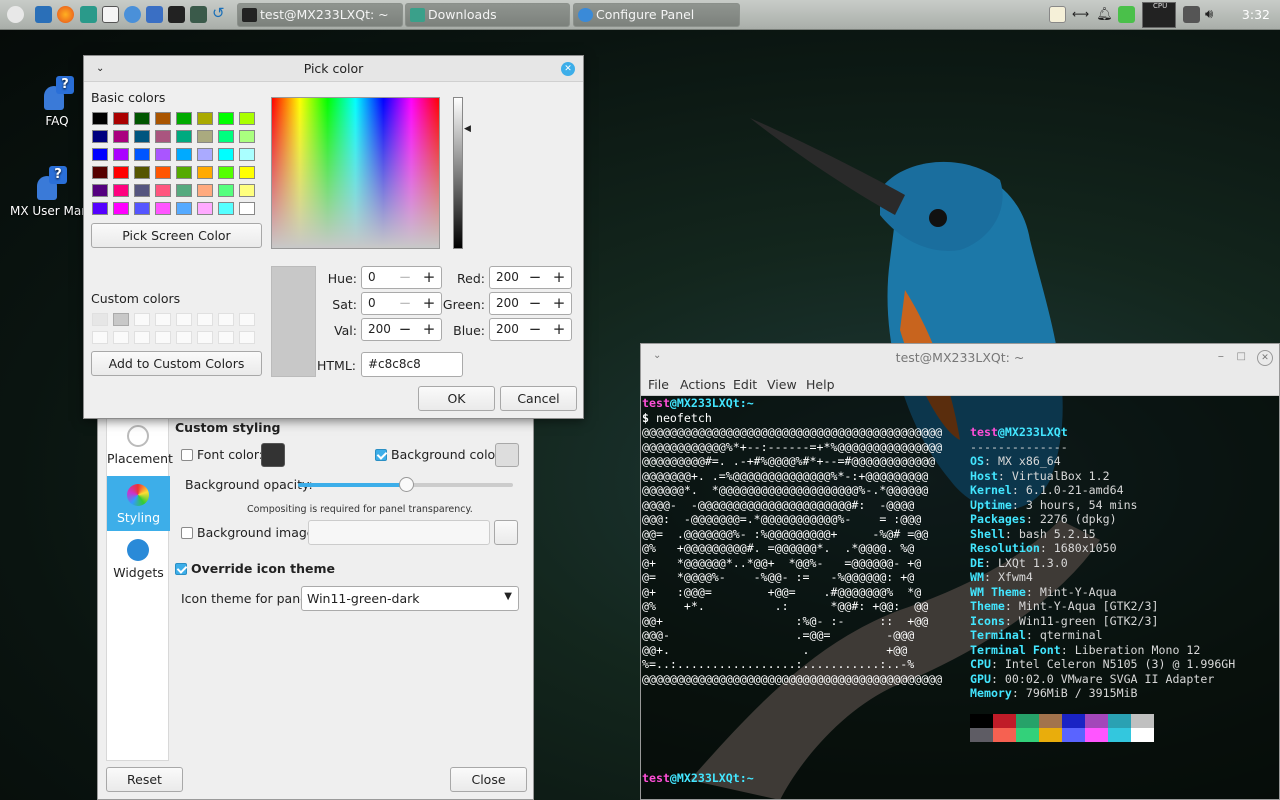 The width and height of the screenshot is (1280, 800). Describe the element at coordinates (1104, 14) in the screenshot. I see `notification-bell-icon: 🔔︎` at that location.